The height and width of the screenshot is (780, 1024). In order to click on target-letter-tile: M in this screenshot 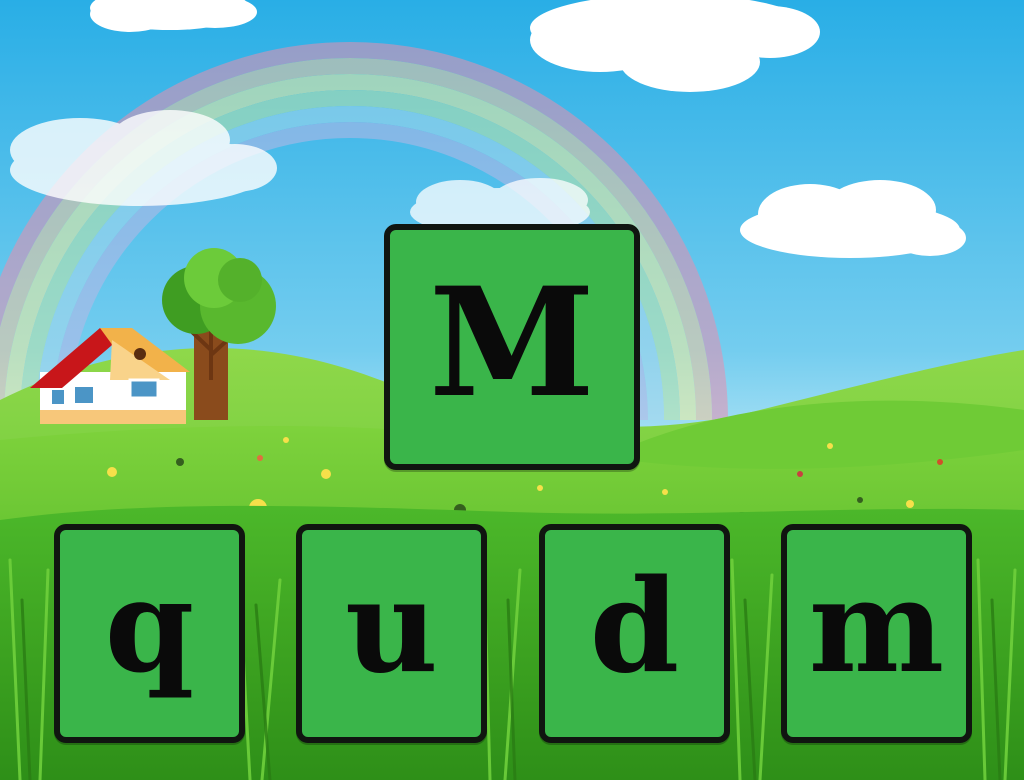, I will do `click(512, 347)`.